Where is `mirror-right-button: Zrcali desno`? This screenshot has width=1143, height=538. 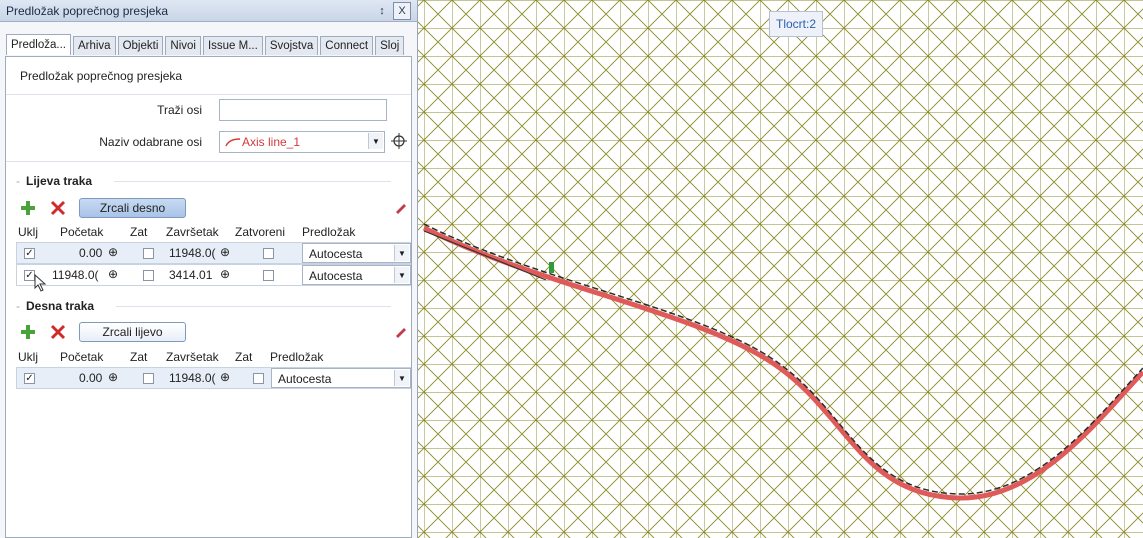
mirror-right-button: Zrcali desno is located at coordinates (132, 208).